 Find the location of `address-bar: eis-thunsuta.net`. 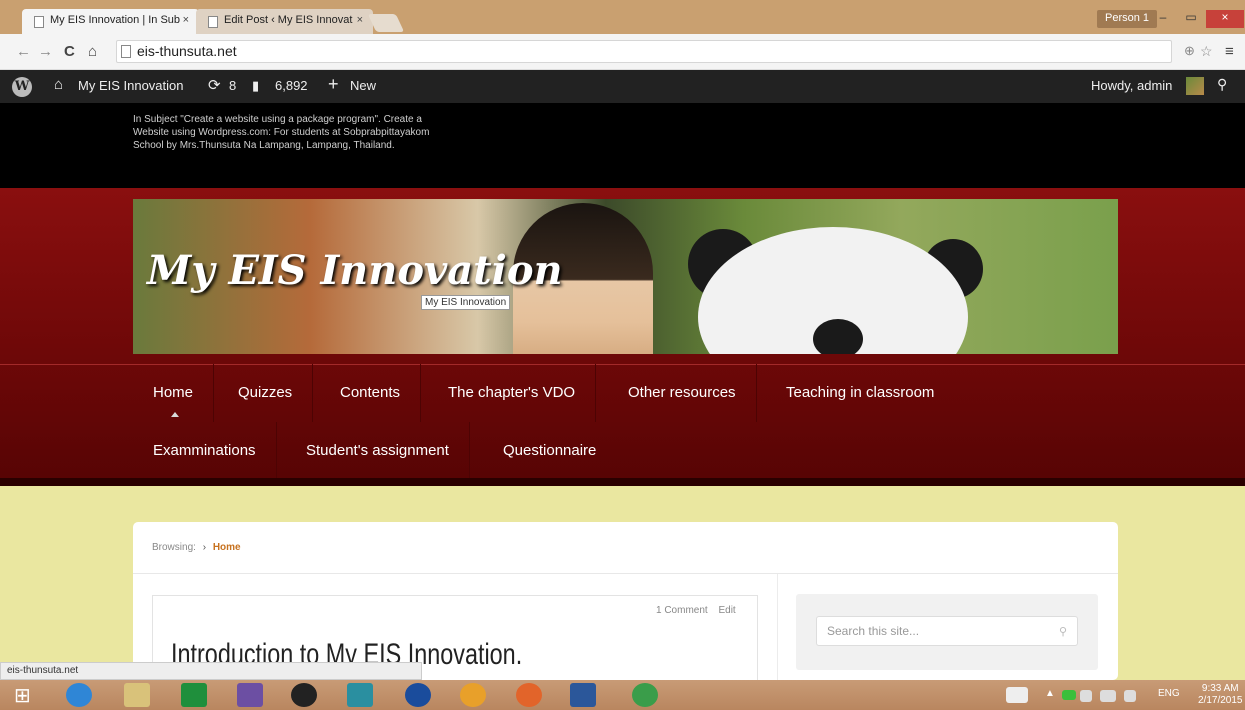

address-bar: eis-thunsuta.net is located at coordinates (644, 51).